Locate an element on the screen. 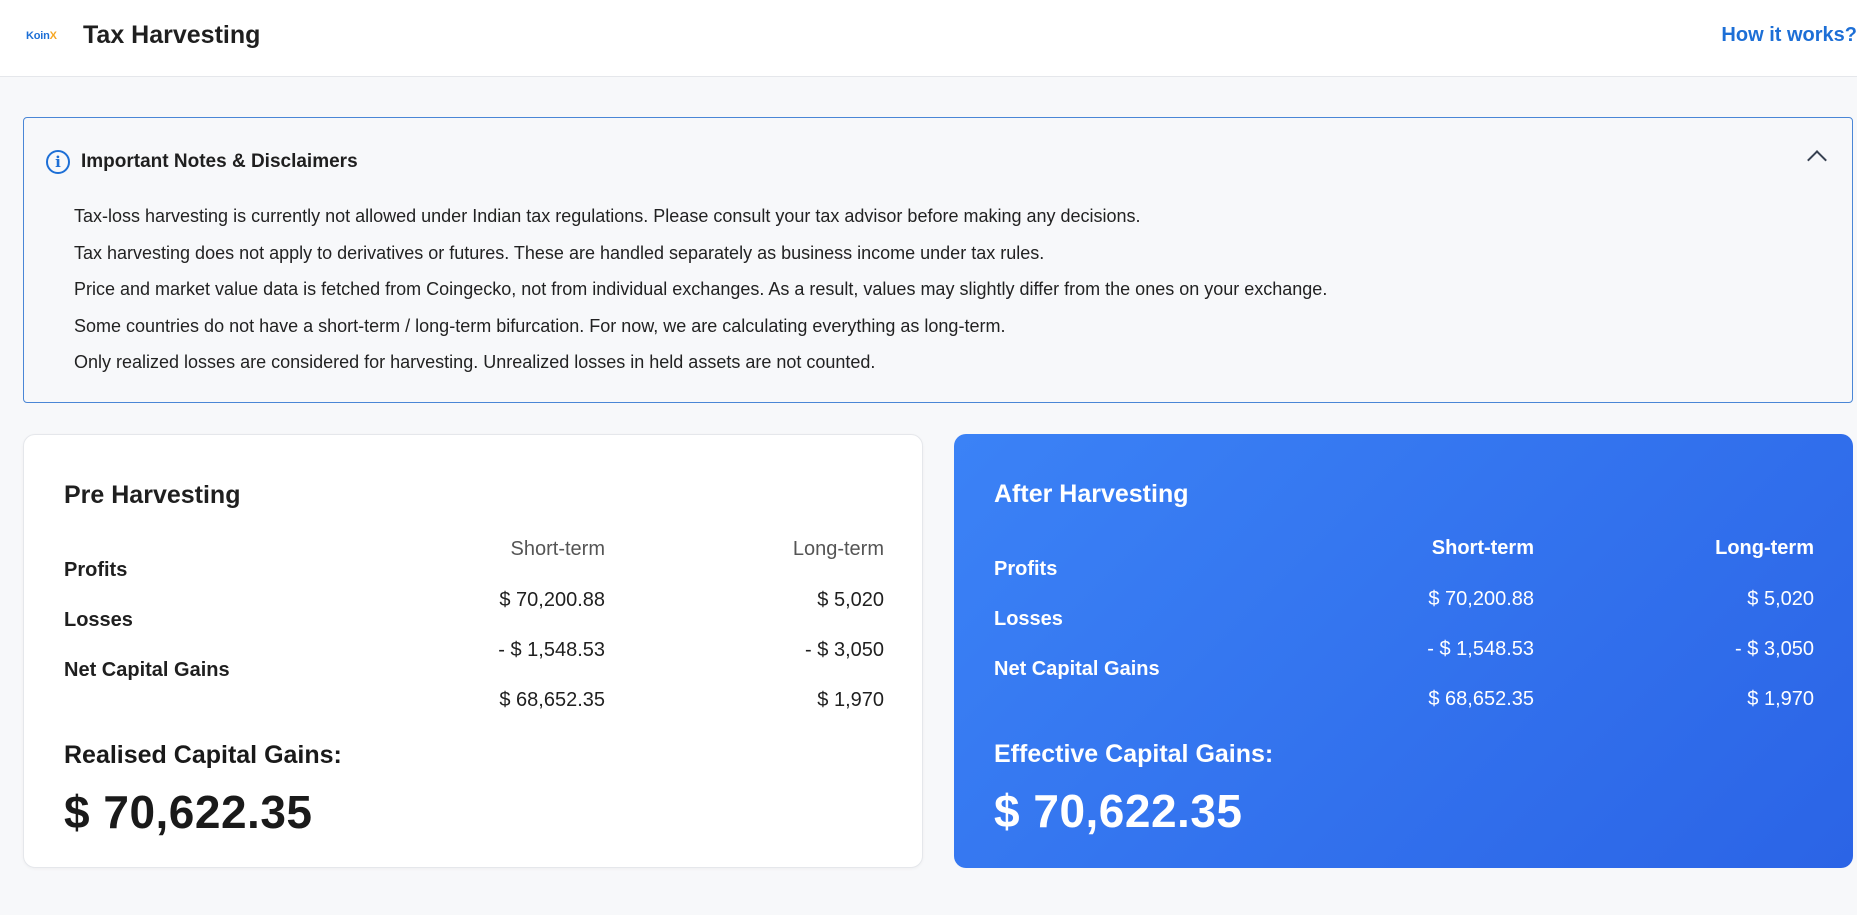 This screenshot has width=1857, height=915. effective-capital-gains-value: $ 70,622.35 is located at coordinates (1118, 811).